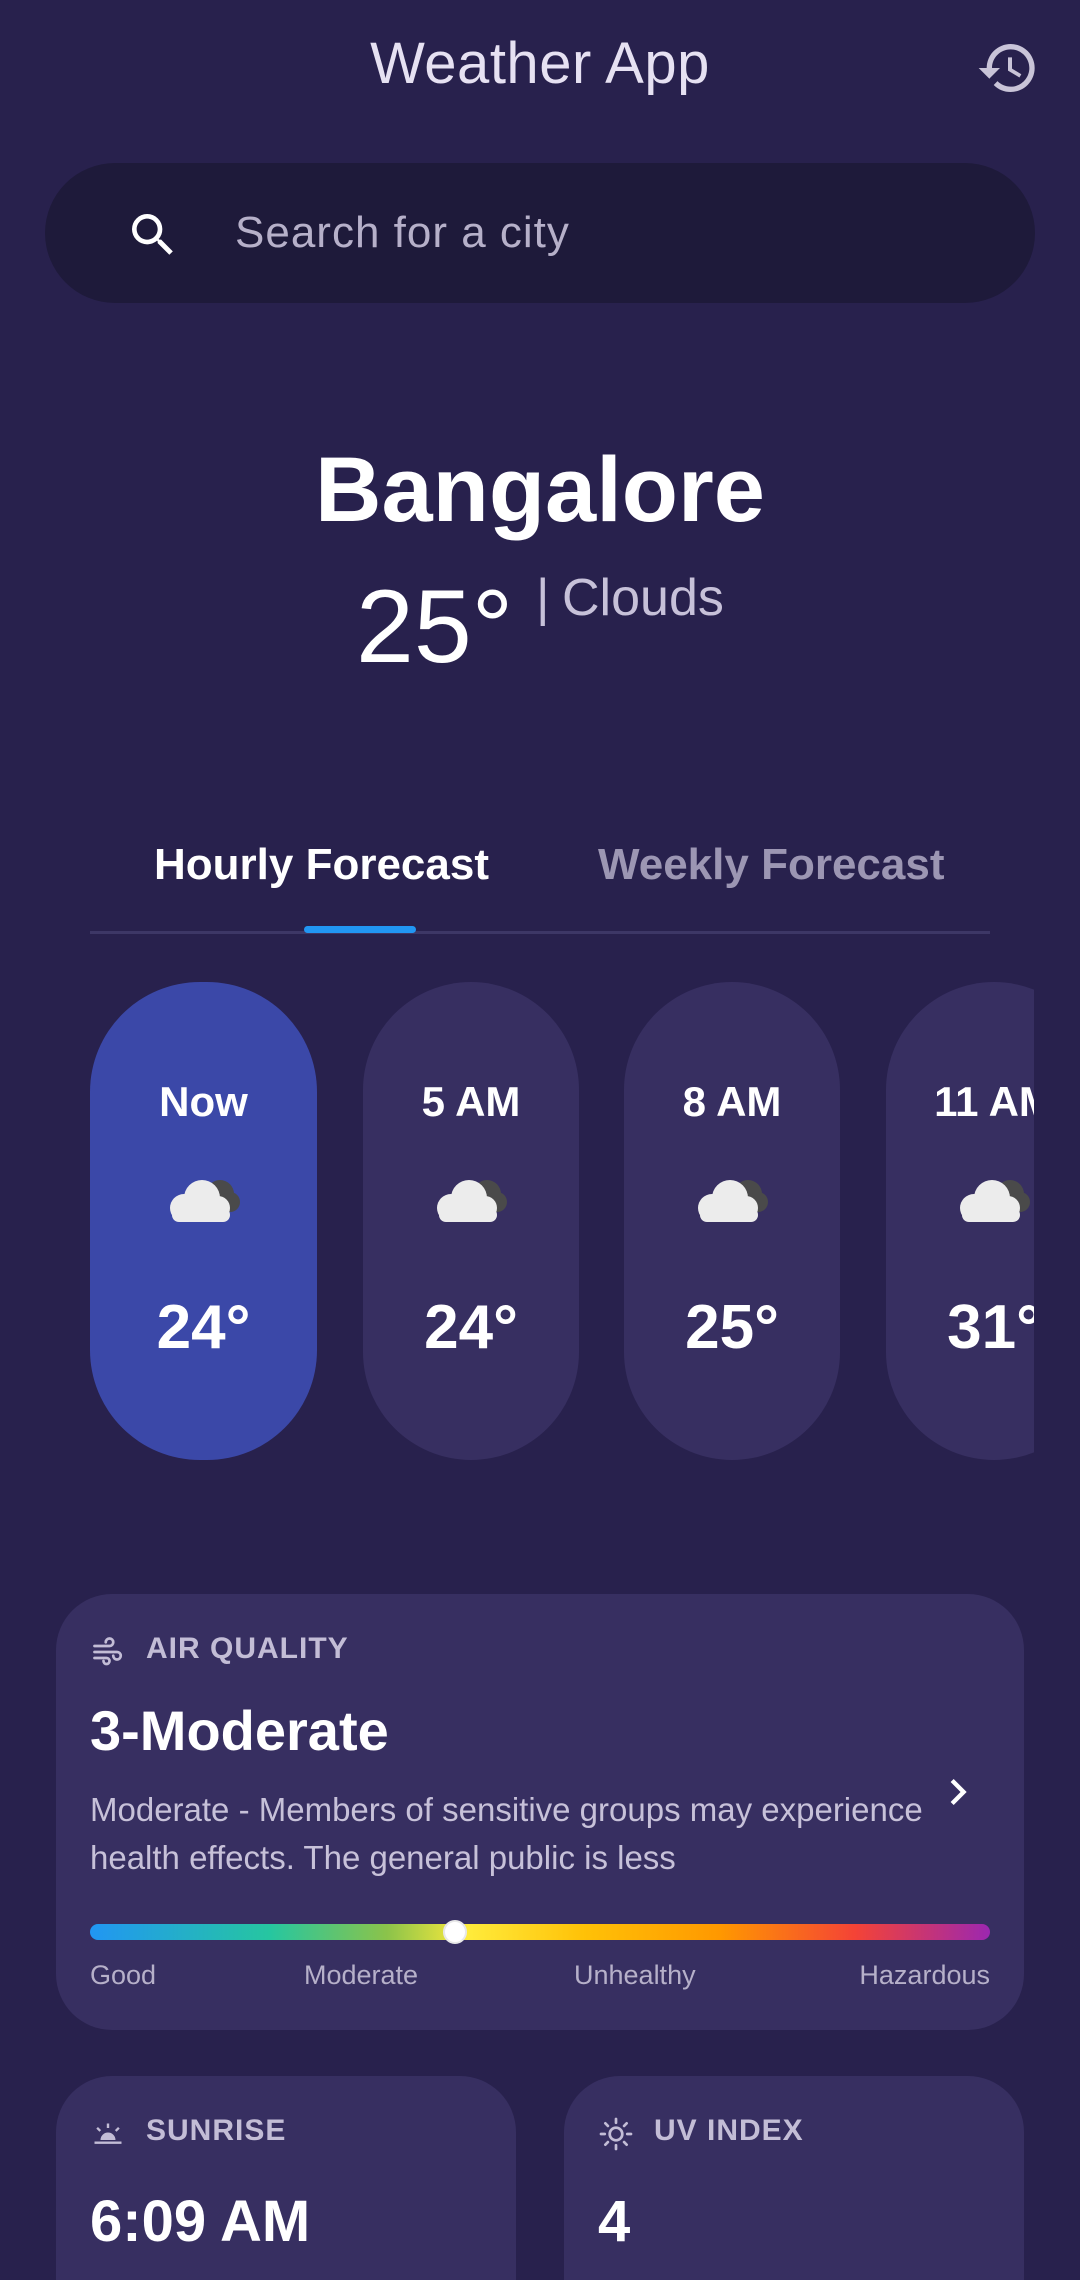 The height and width of the screenshot is (2280, 1080). I want to click on current-weather: 25° | Clouds, so click(540, 628).